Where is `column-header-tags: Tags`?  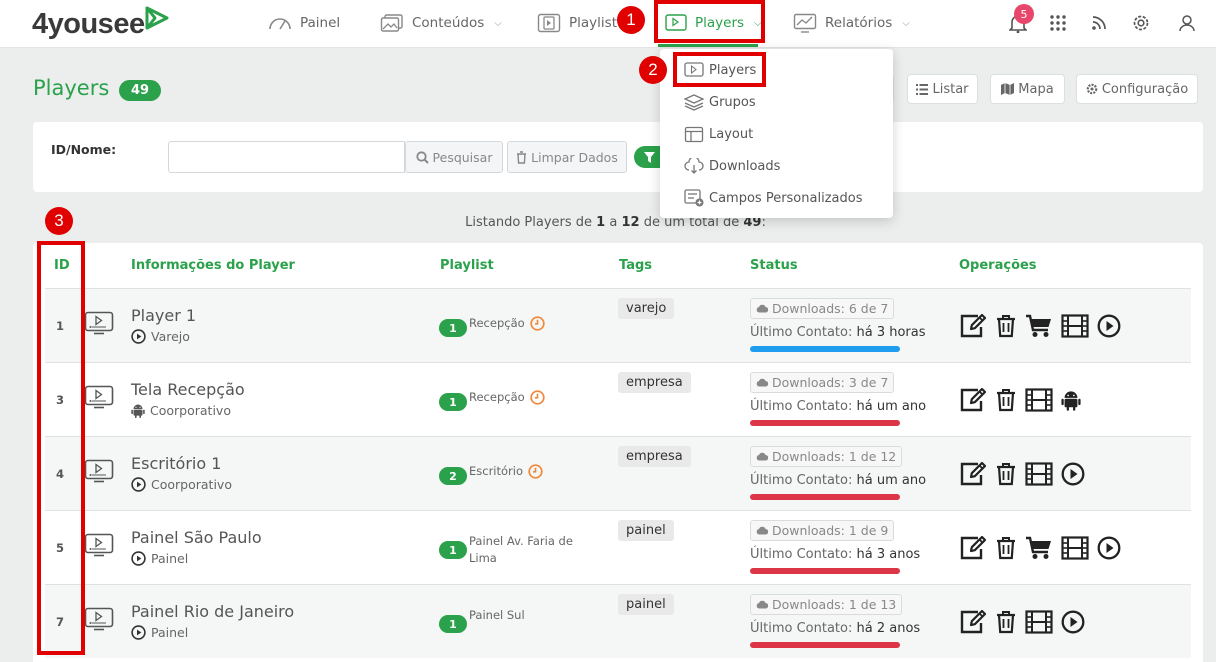 column-header-tags: Tags is located at coordinates (635, 265).